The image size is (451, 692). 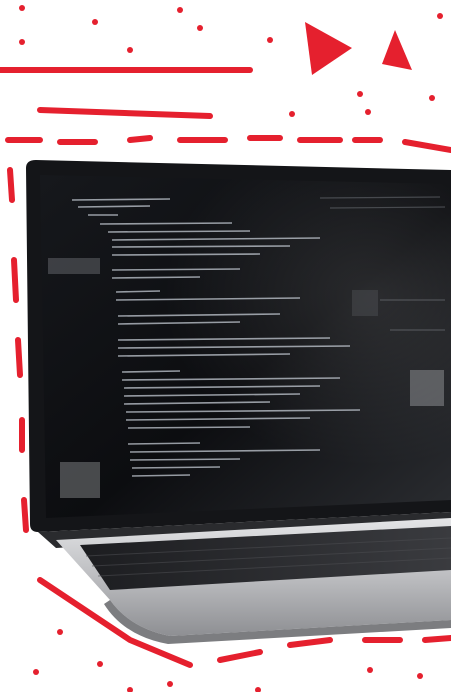 I want to click on decor-dash-left, so click(x=18, y=350).